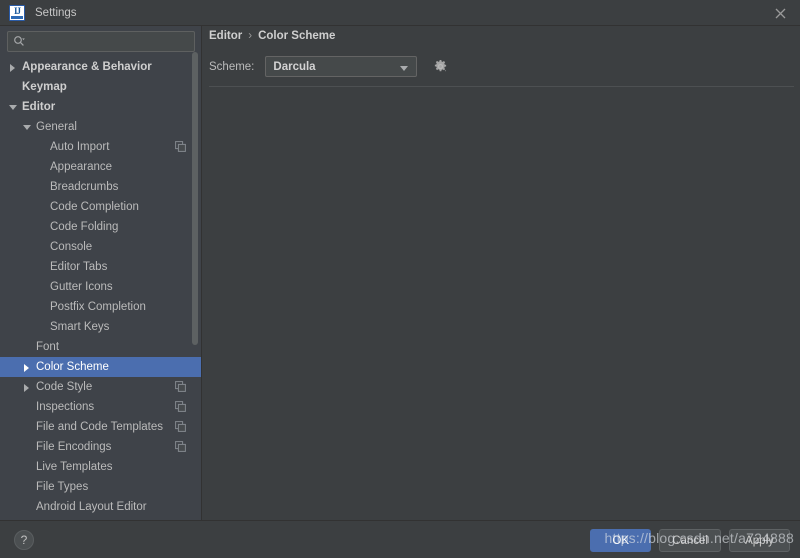 The height and width of the screenshot is (558, 800). Describe the element at coordinates (232, 66) in the screenshot. I see `scheme-label: Scheme:` at that location.